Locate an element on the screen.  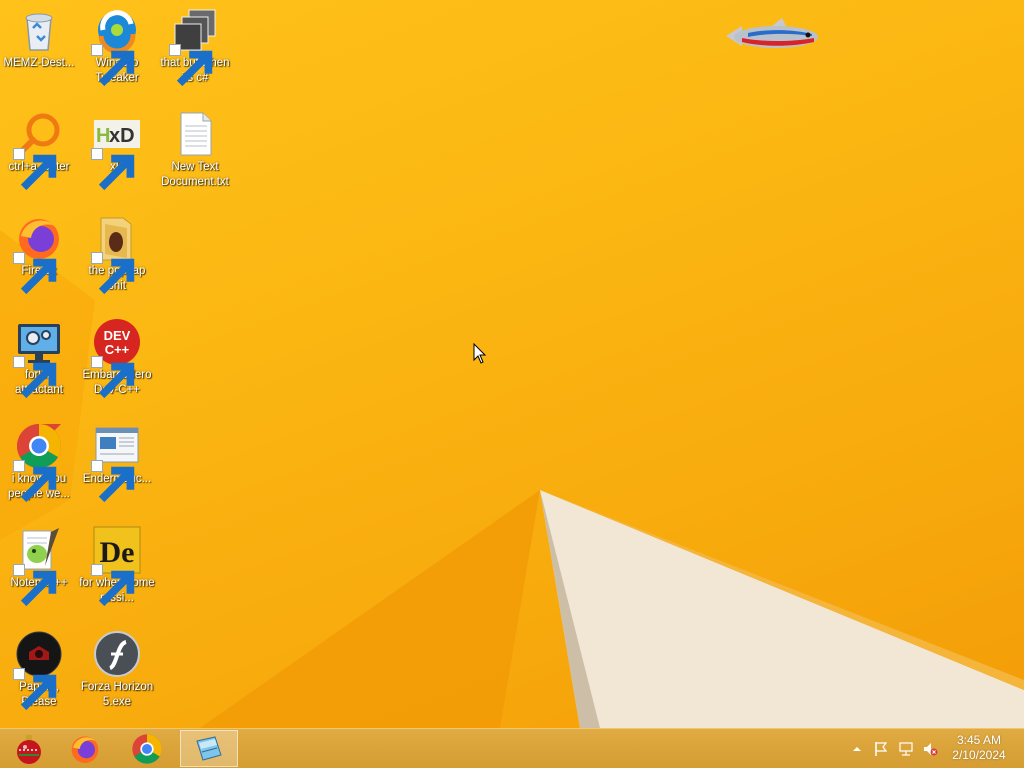
stacked-windows-icon is located at coordinates (194, 46).